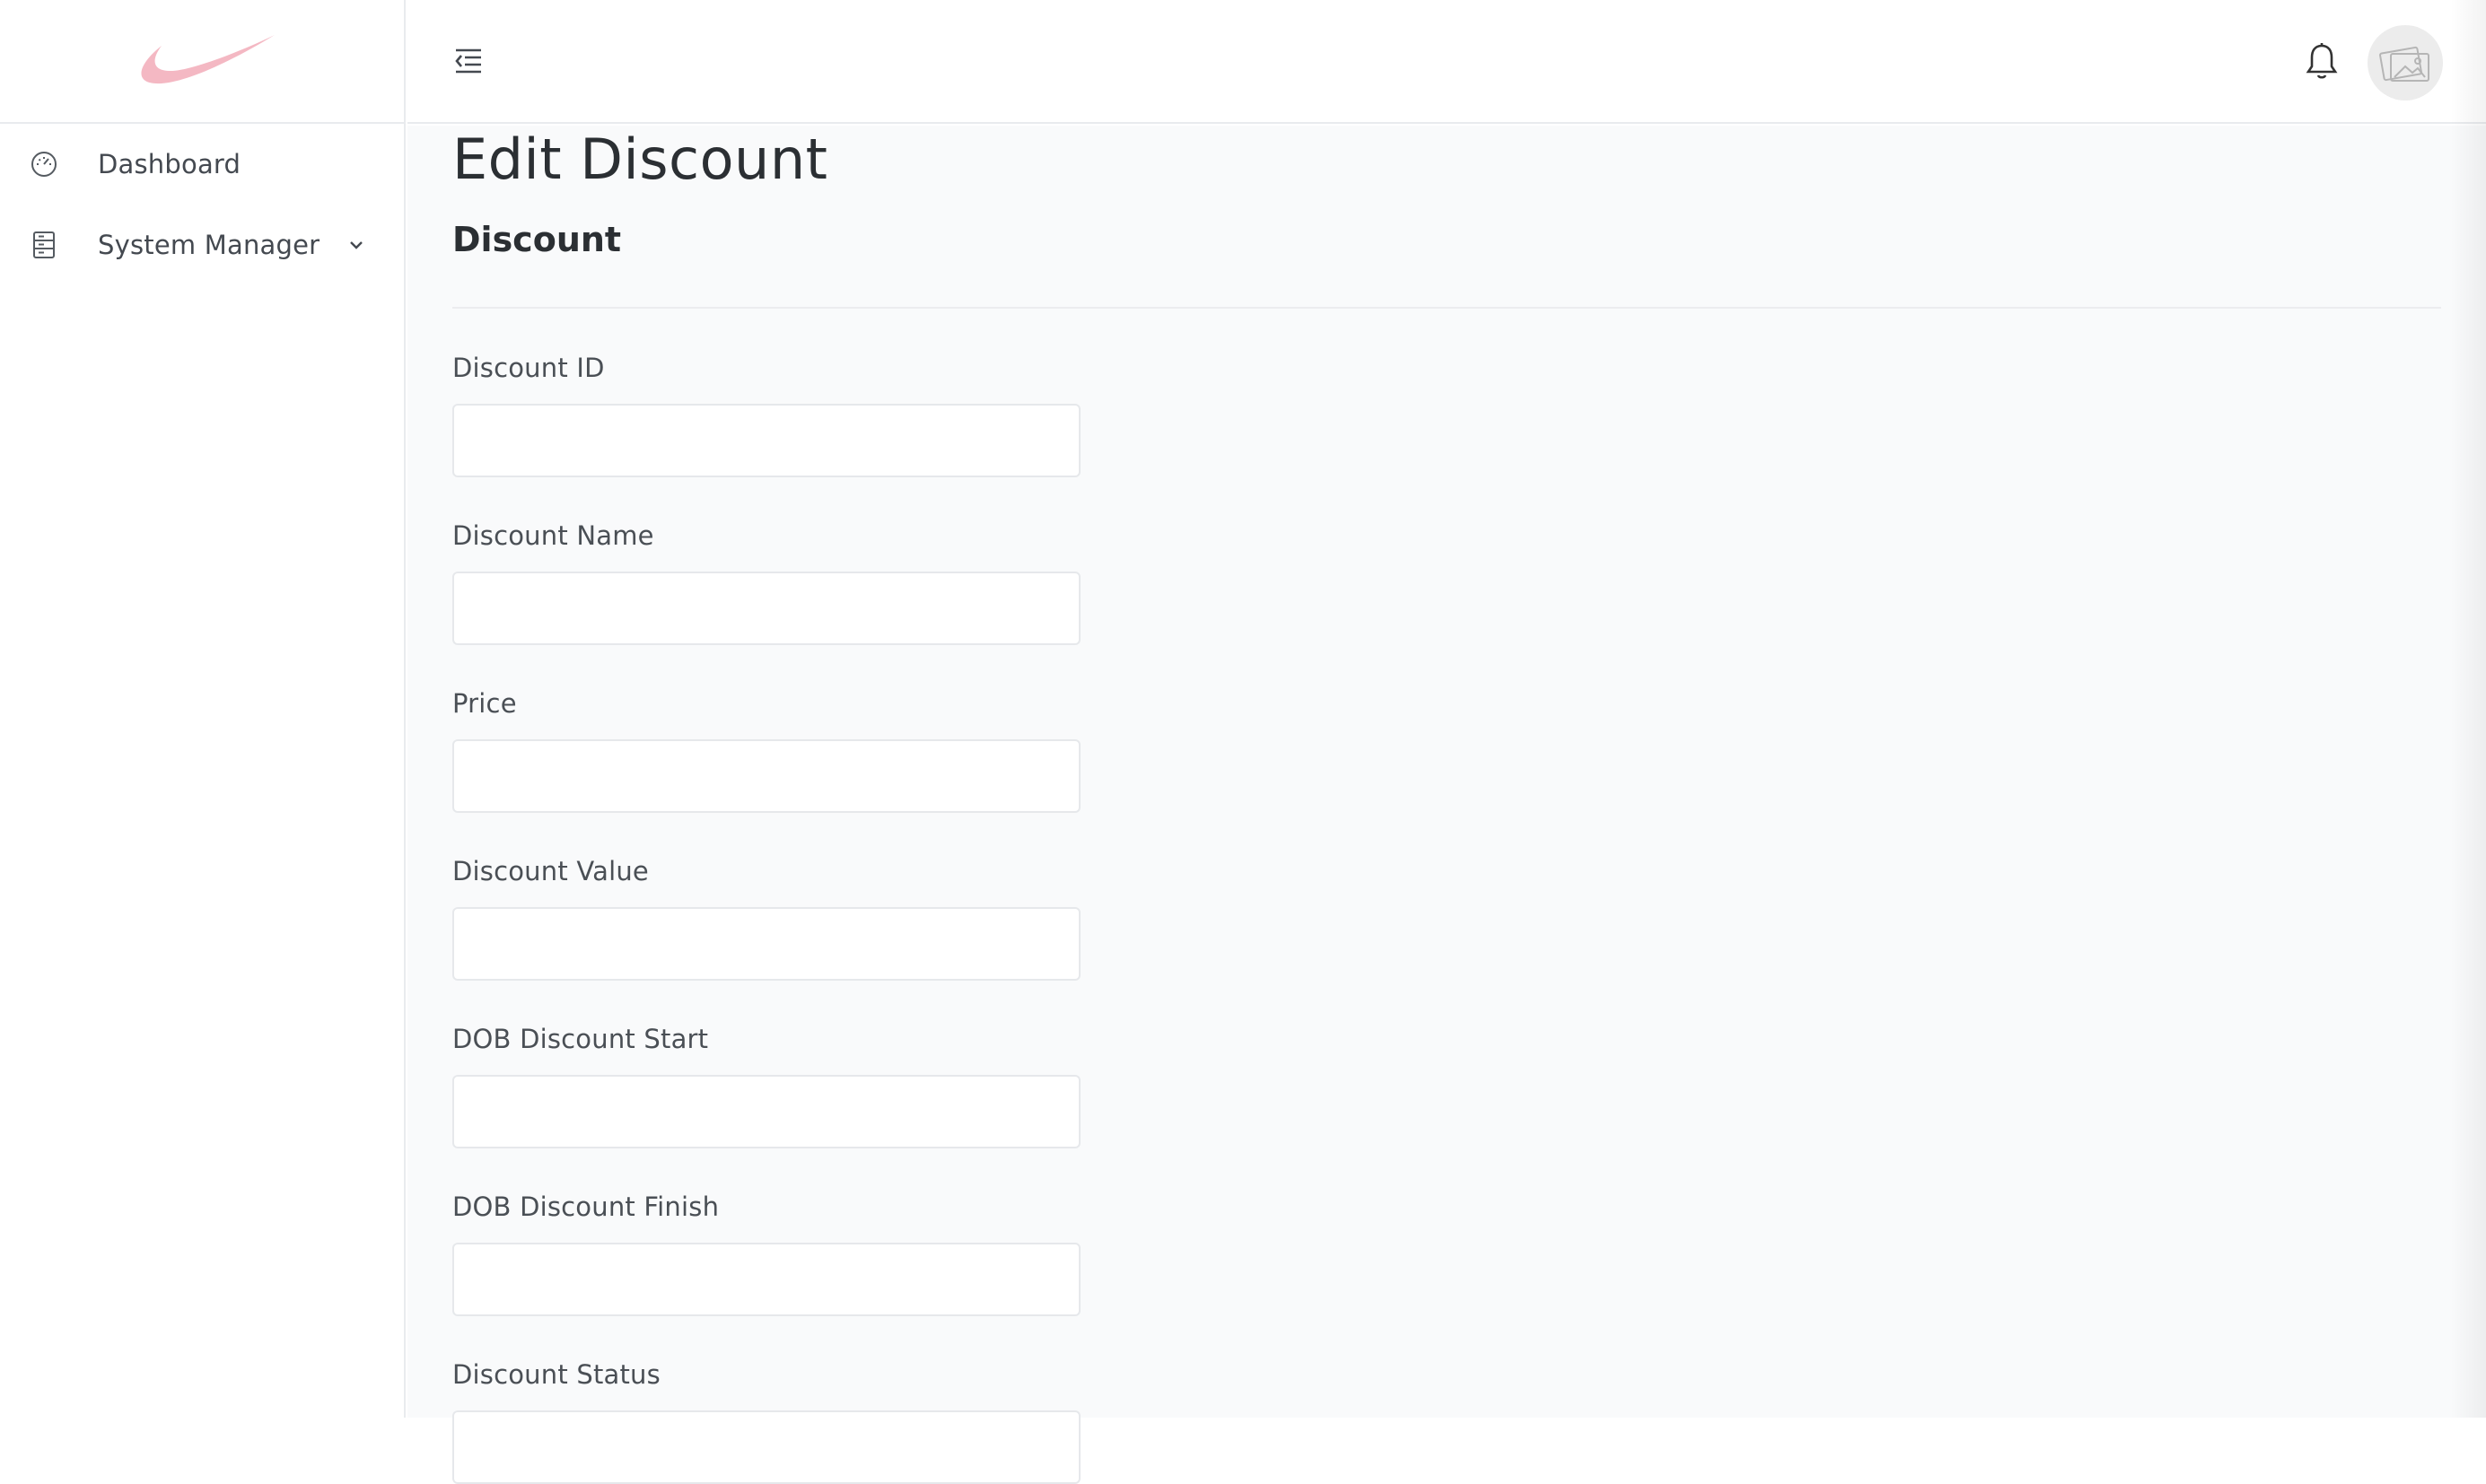 This screenshot has width=2486, height=1484. I want to click on discount-status-label: Discount Status, so click(556, 1374).